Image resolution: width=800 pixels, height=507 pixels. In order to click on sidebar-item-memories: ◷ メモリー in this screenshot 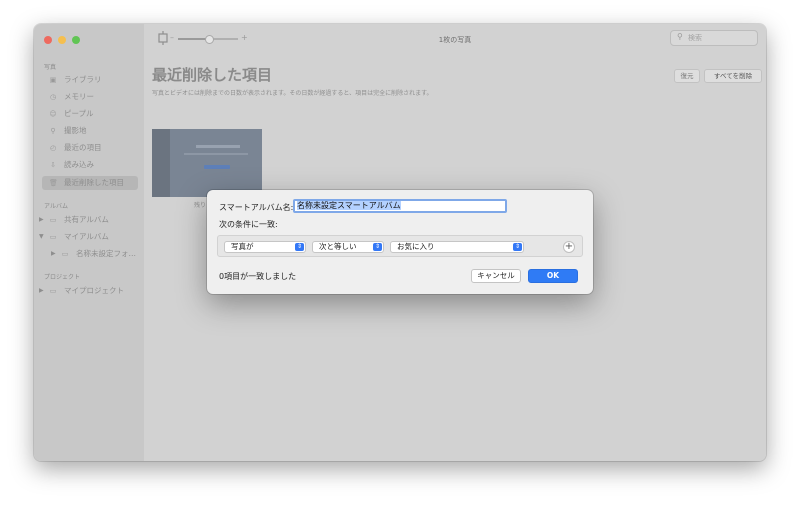, I will do `click(90, 97)`.